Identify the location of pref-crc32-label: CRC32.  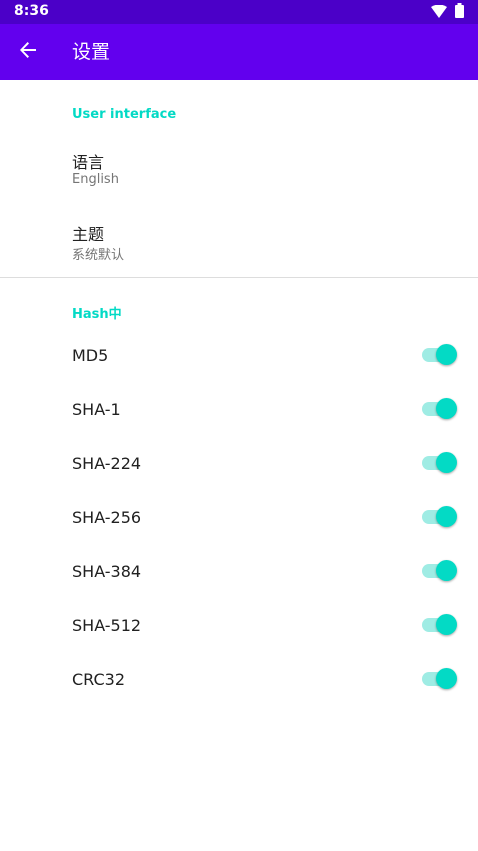
(99, 679).